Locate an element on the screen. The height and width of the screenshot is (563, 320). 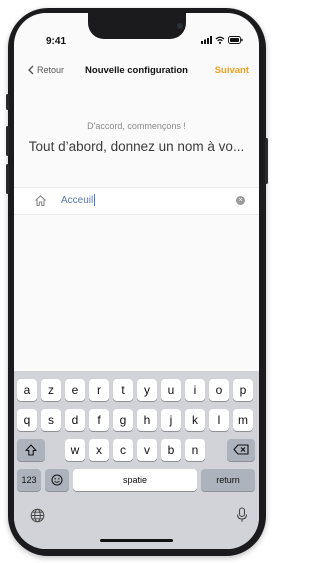
backspace-icon is located at coordinates (241, 449).